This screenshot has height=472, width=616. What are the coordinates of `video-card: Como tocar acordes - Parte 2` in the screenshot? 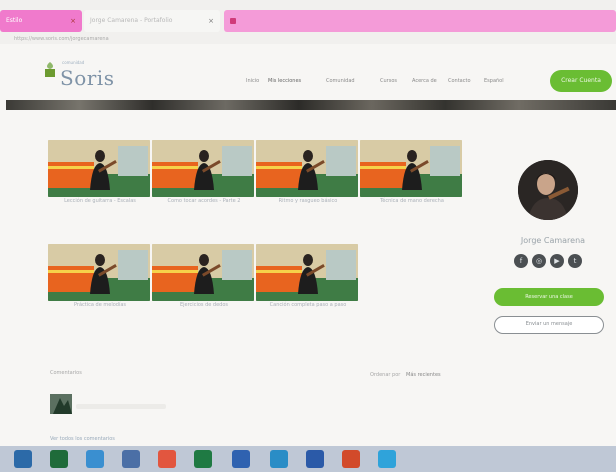 It's located at (204, 172).